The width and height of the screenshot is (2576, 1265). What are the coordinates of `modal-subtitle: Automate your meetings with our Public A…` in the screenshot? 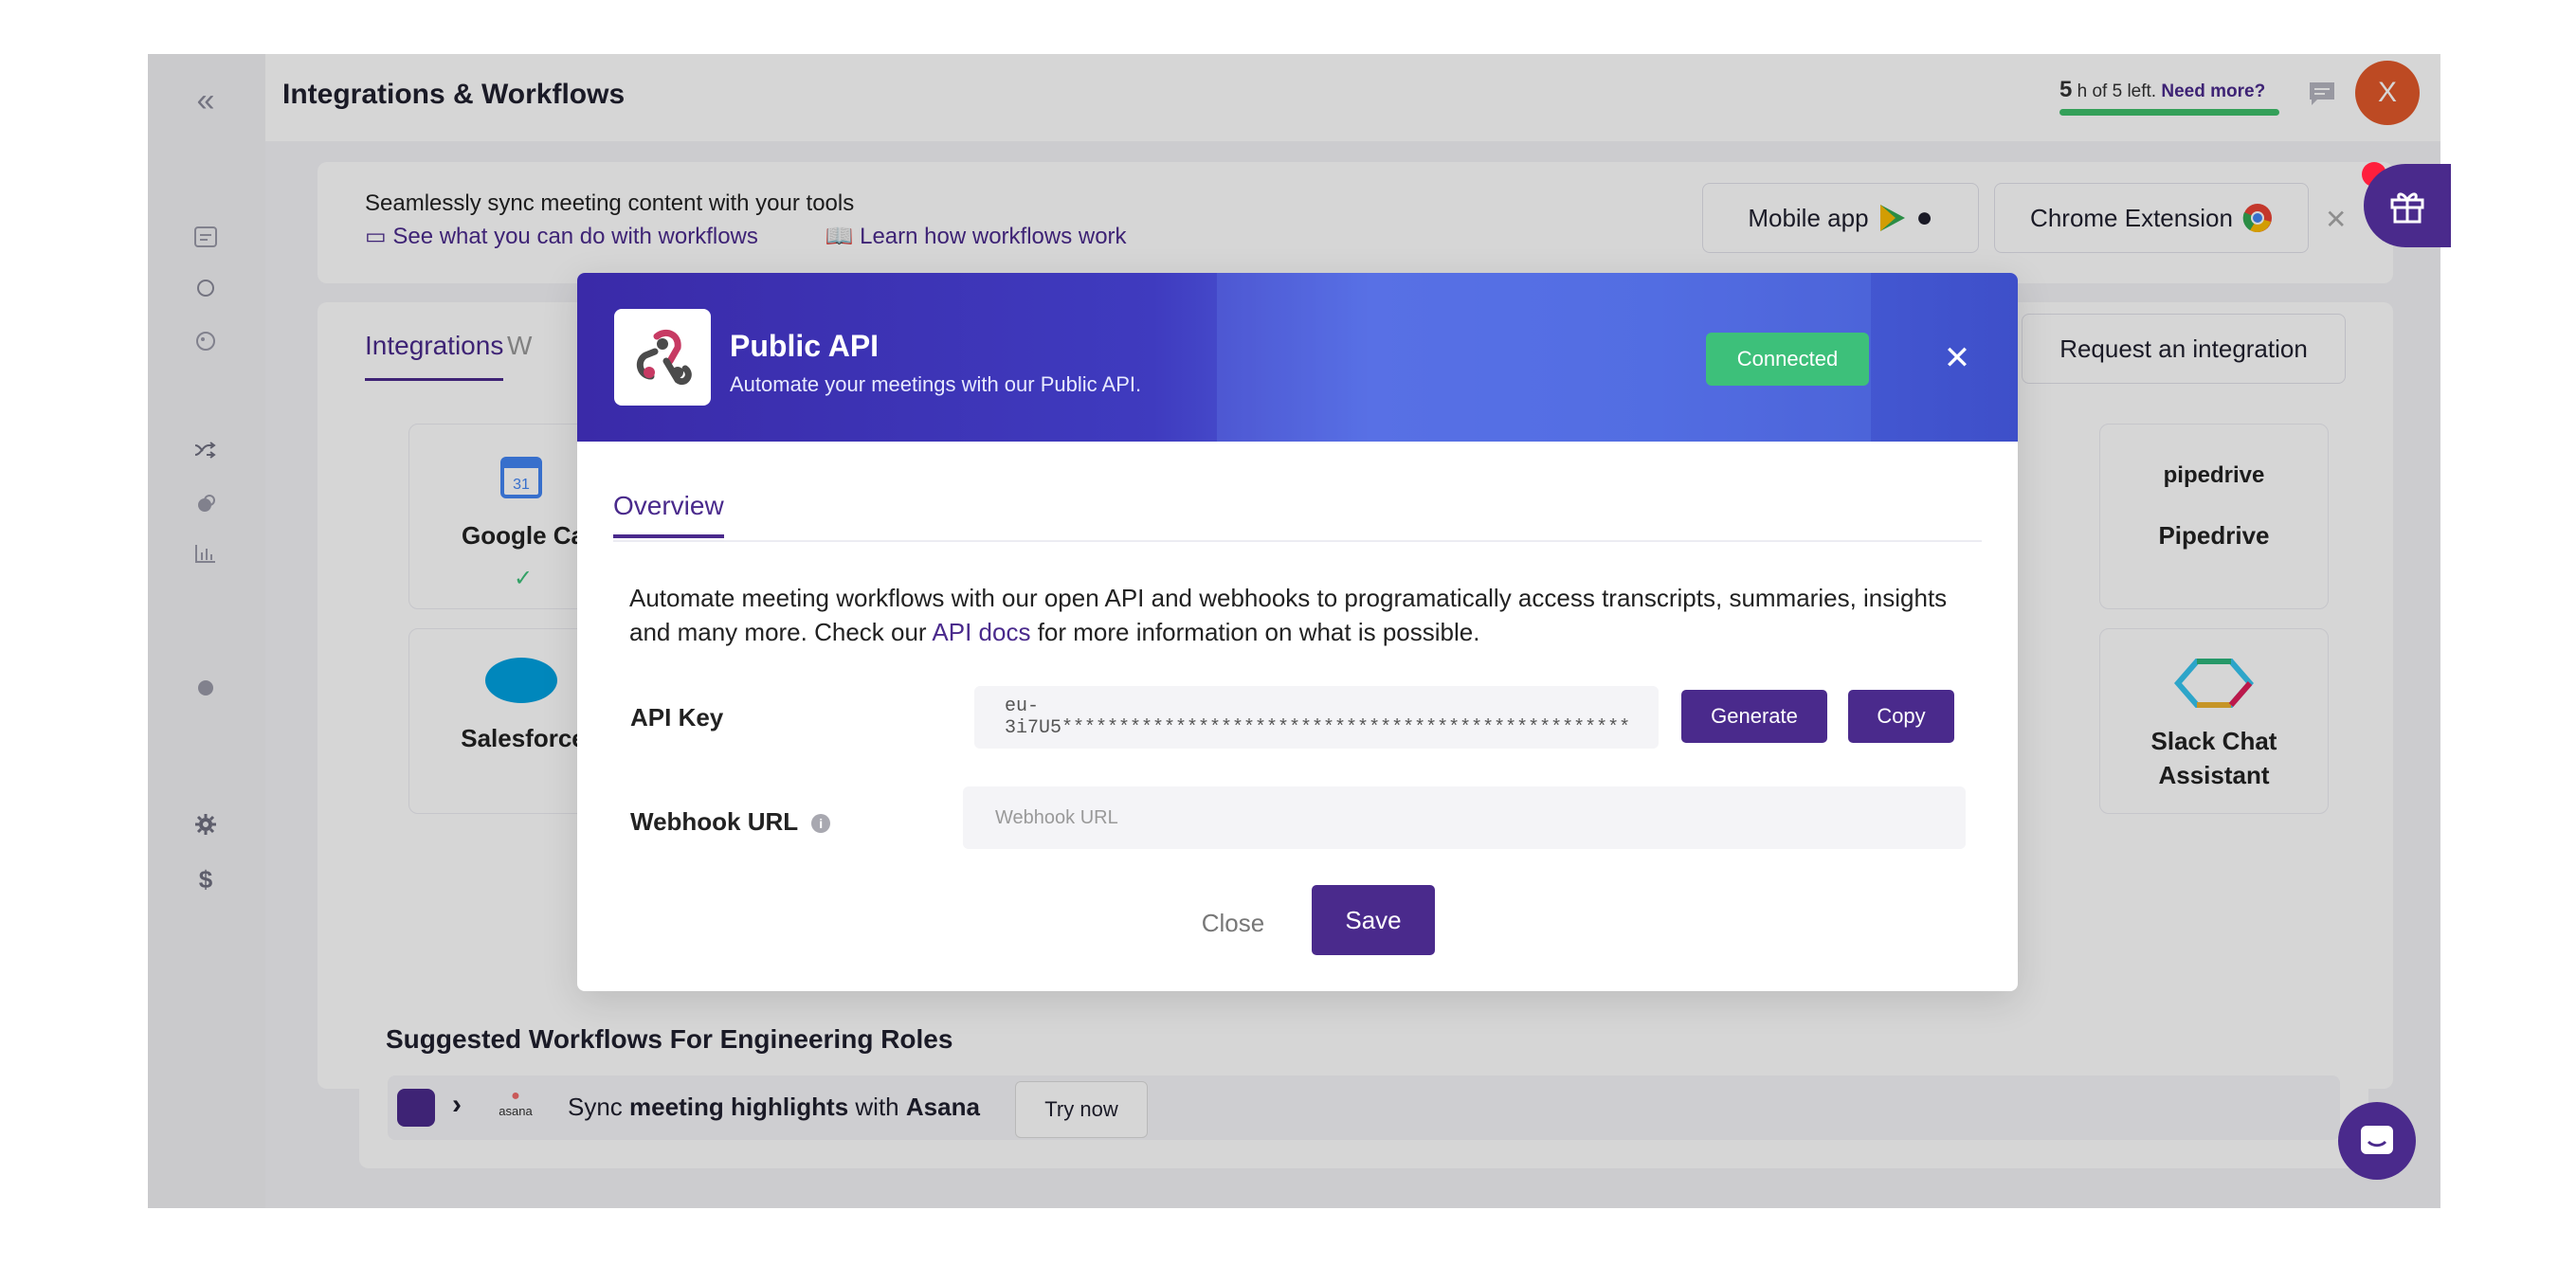 It's located at (936, 384).